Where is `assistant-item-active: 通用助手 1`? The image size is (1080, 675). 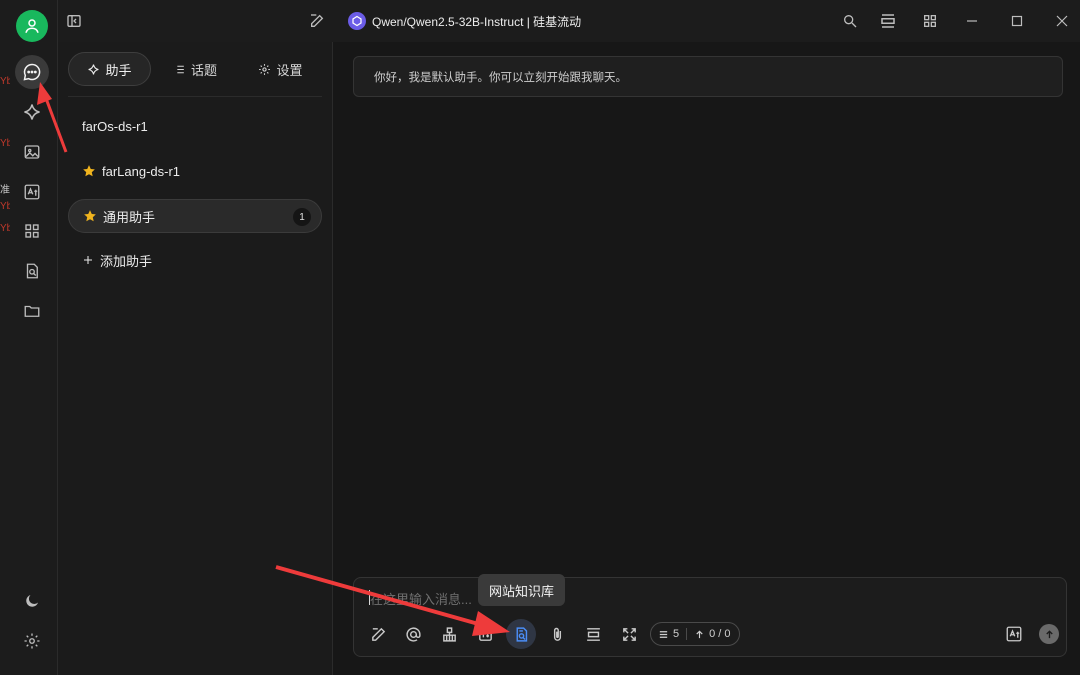 assistant-item-active: 通用助手 1 is located at coordinates (195, 216).